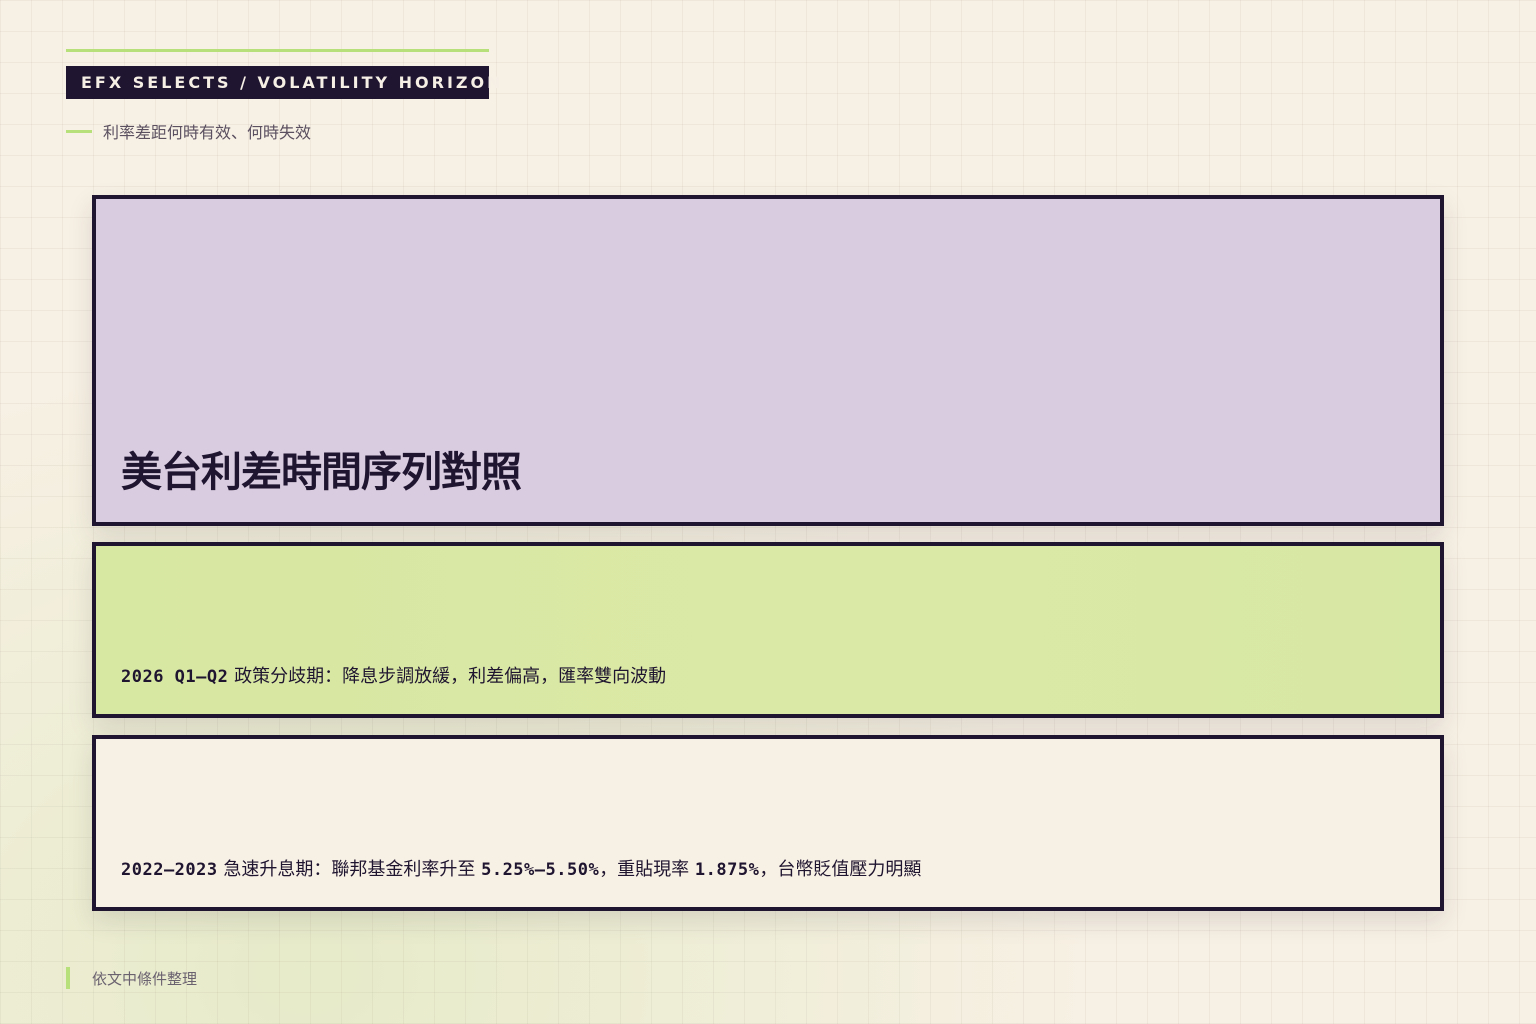 This screenshot has width=1536, height=1024. What do you see at coordinates (321, 472) in the screenshot?
I see `page-title: 美台利差時間序列對照` at bounding box center [321, 472].